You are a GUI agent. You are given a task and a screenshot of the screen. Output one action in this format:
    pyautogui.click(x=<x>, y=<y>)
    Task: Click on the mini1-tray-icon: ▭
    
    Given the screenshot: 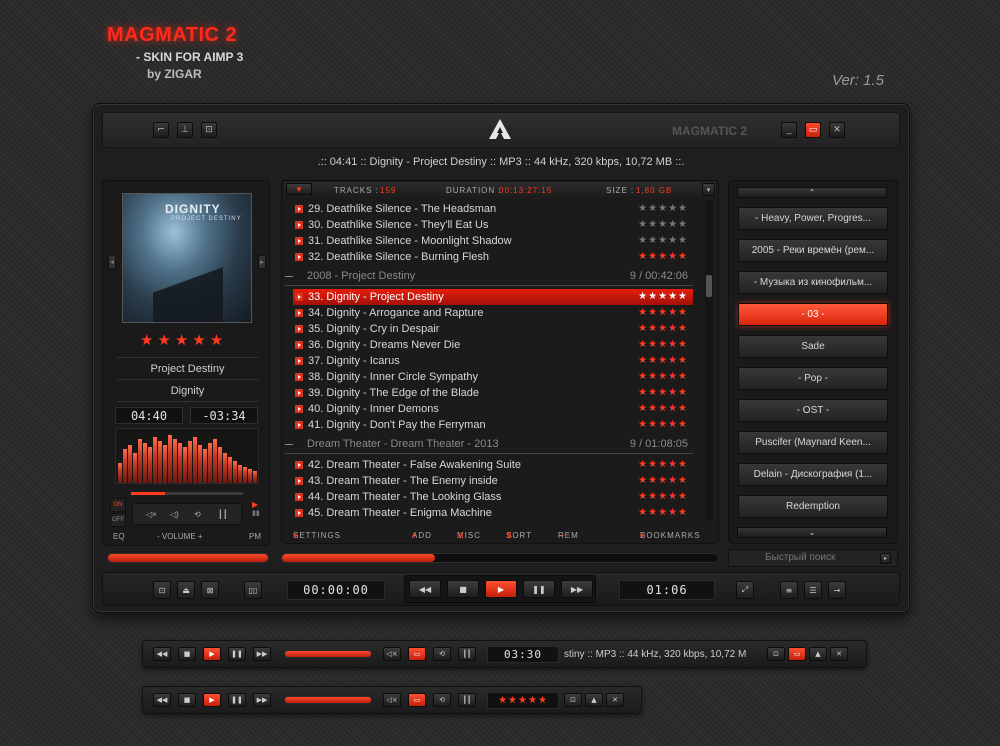 What is the action you would take?
    pyautogui.click(x=417, y=654)
    